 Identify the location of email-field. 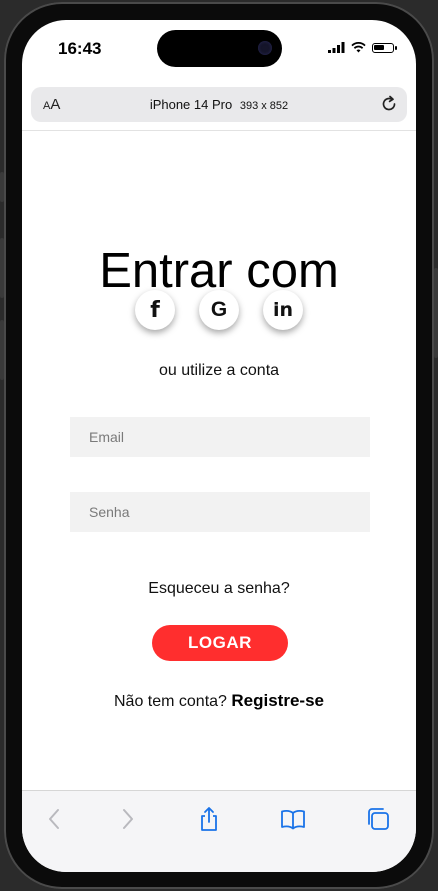
(220, 437).